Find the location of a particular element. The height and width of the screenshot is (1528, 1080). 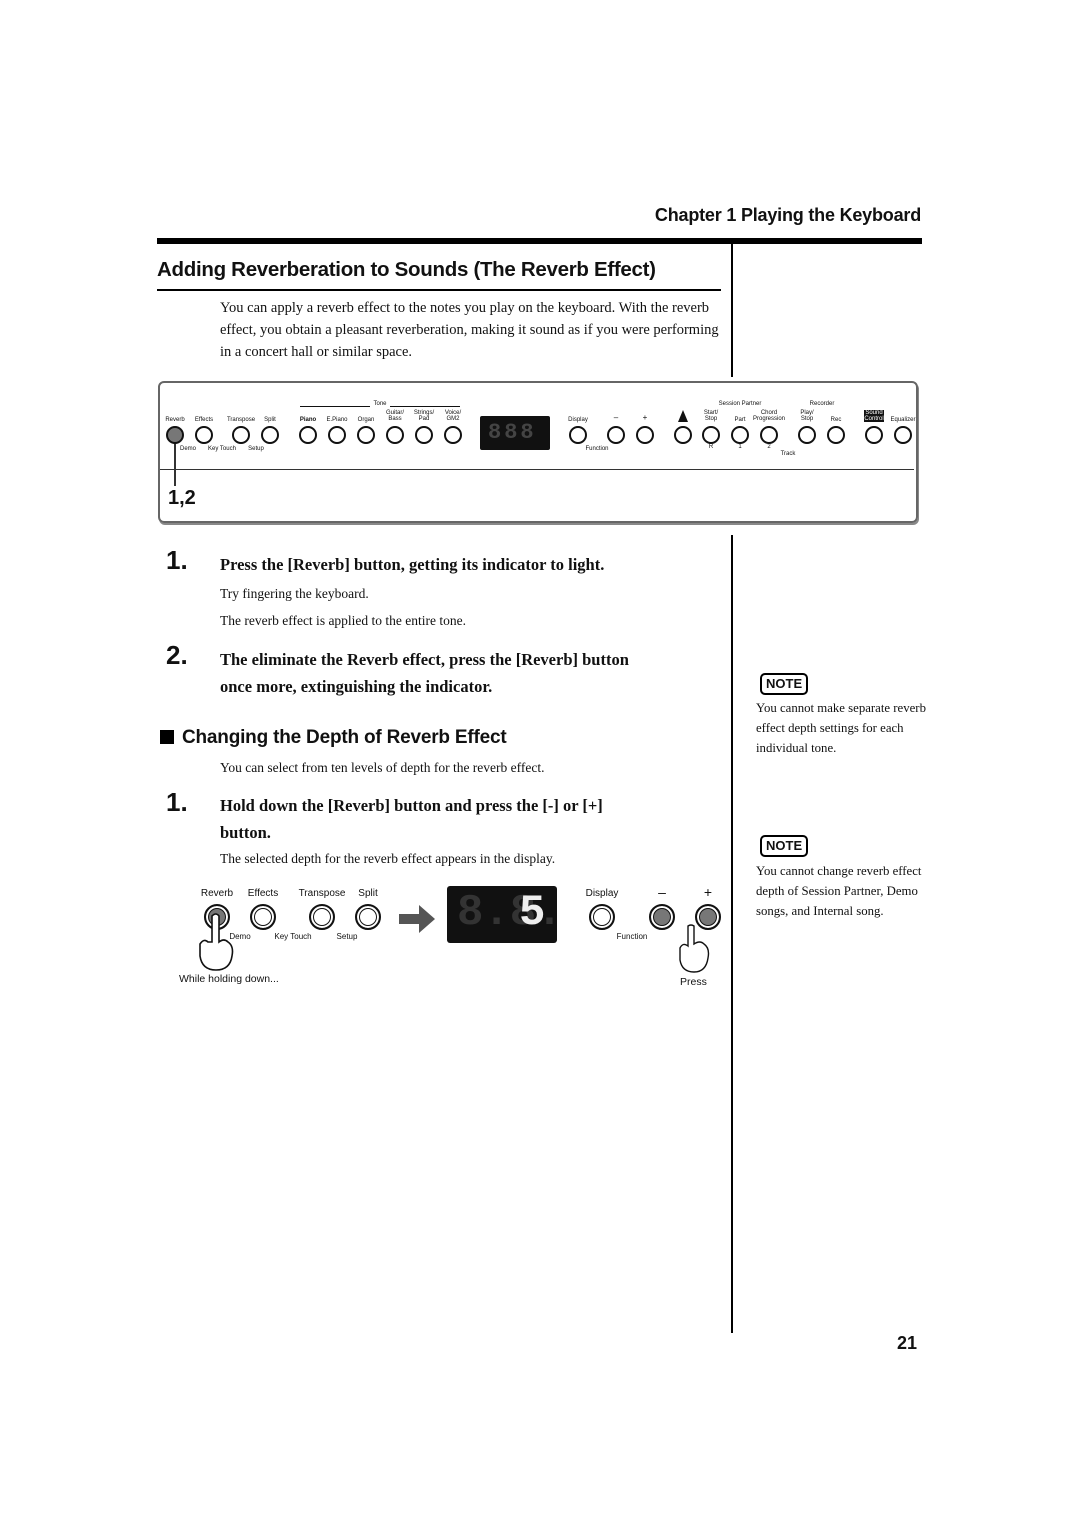

illus-sublabel: Setup is located at coordinates (347, 936).